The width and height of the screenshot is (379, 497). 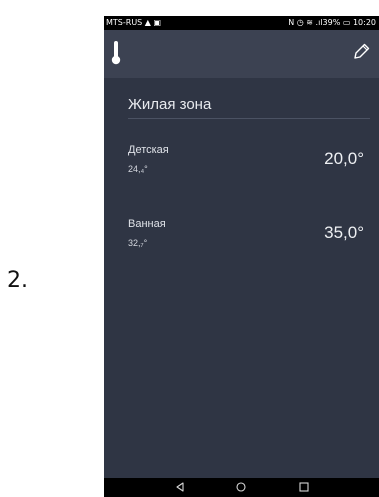 I want to click on room-item-detskaya: Детская 24,₄° 20,0°, so click(x=249, y=166).